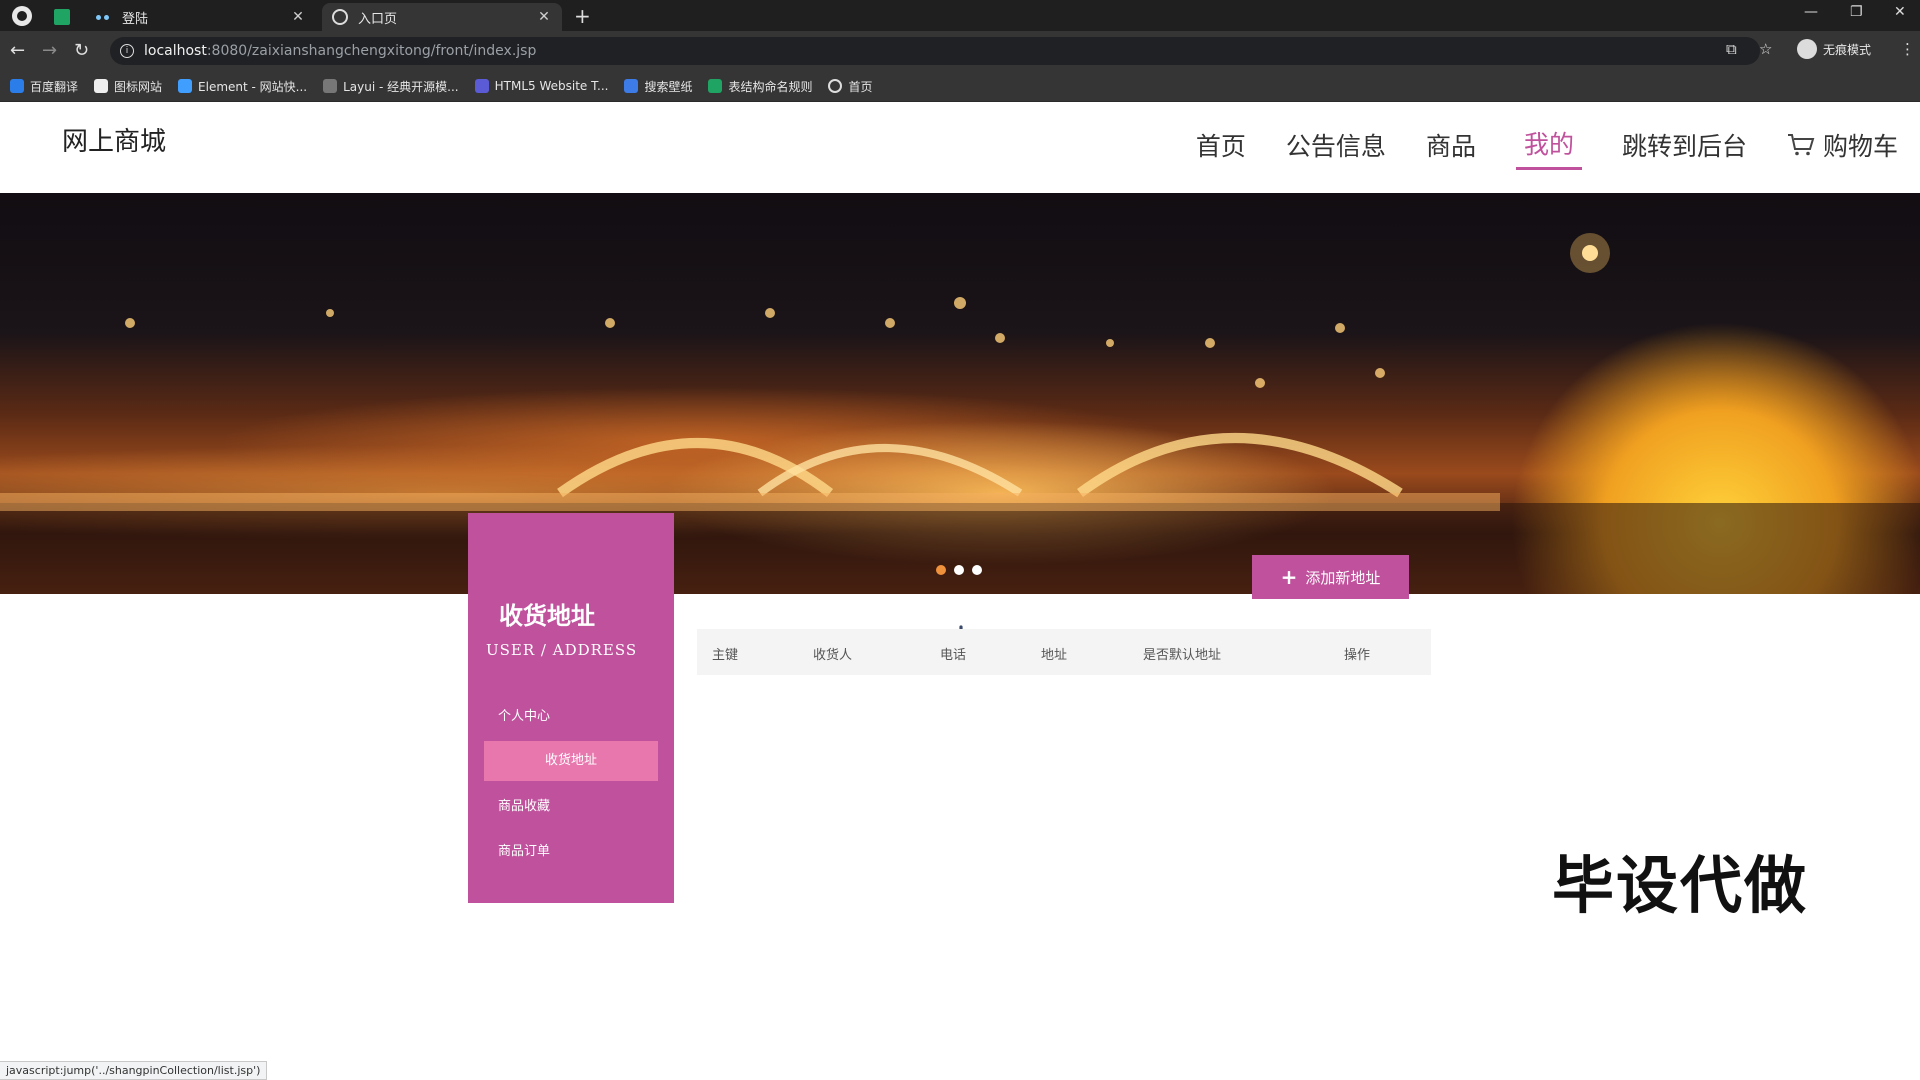 The image size is (1920, 1080). I want to click on sidebar-title: 收货地址, so click(547, 616).